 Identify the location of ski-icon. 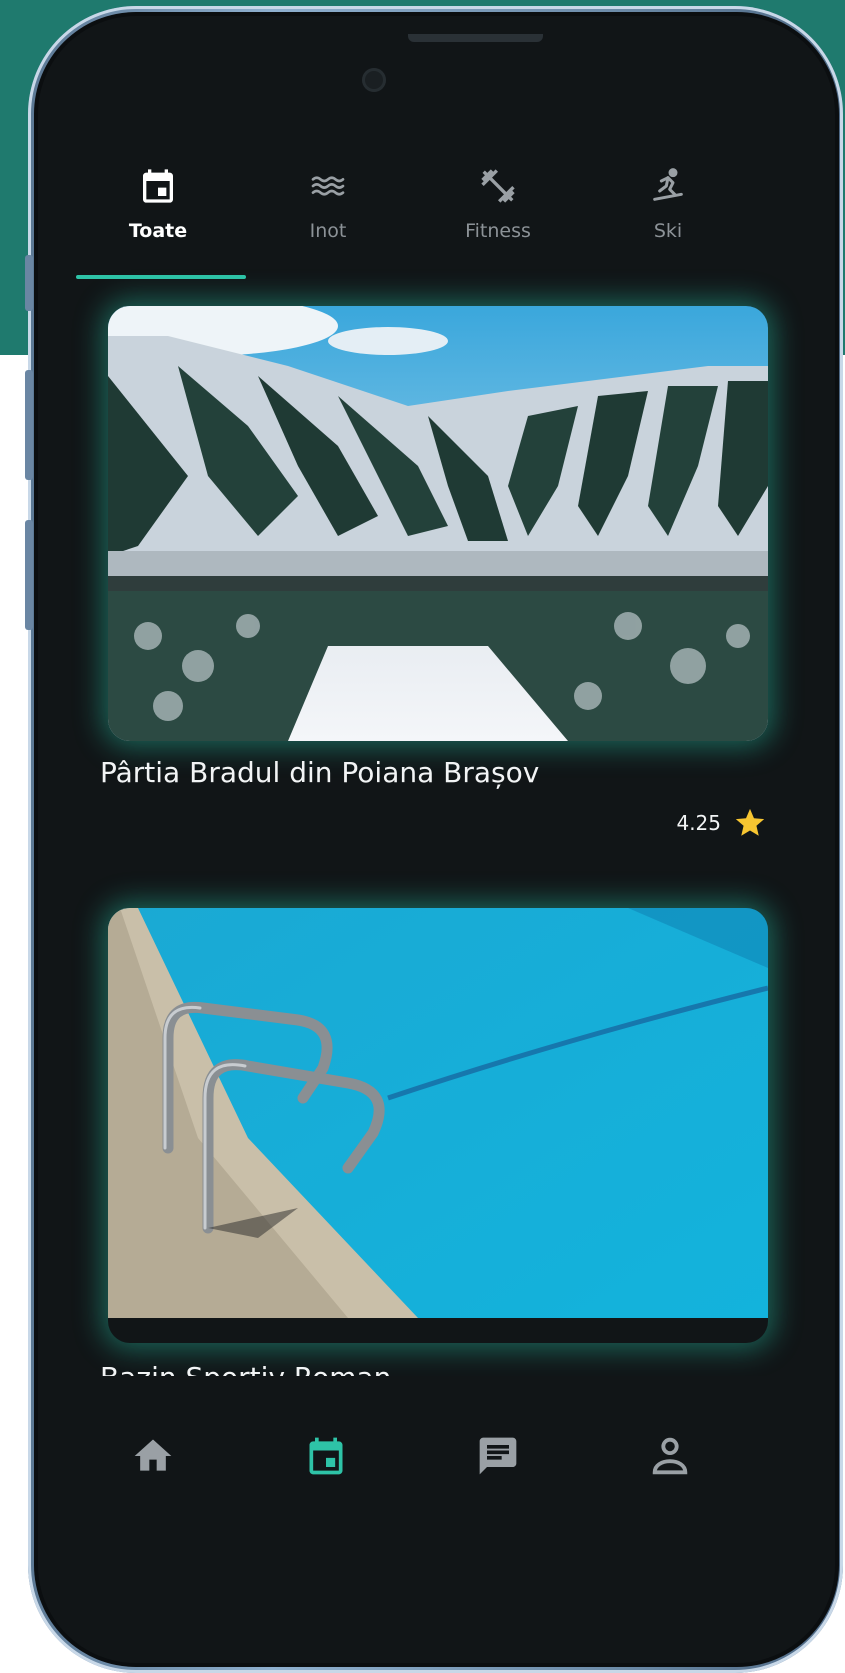
(668, 184).